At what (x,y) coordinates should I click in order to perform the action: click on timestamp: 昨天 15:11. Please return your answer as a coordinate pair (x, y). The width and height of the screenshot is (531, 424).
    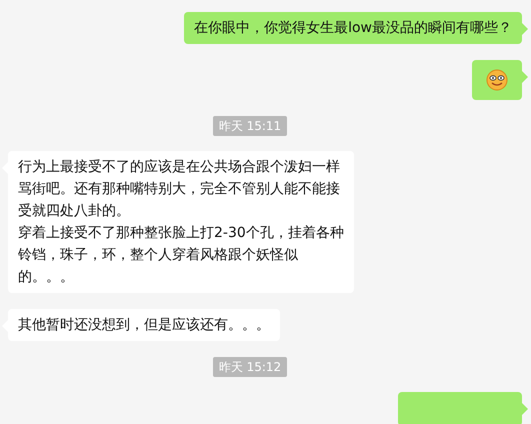
    Looking at the image, I should click on (250, 126).